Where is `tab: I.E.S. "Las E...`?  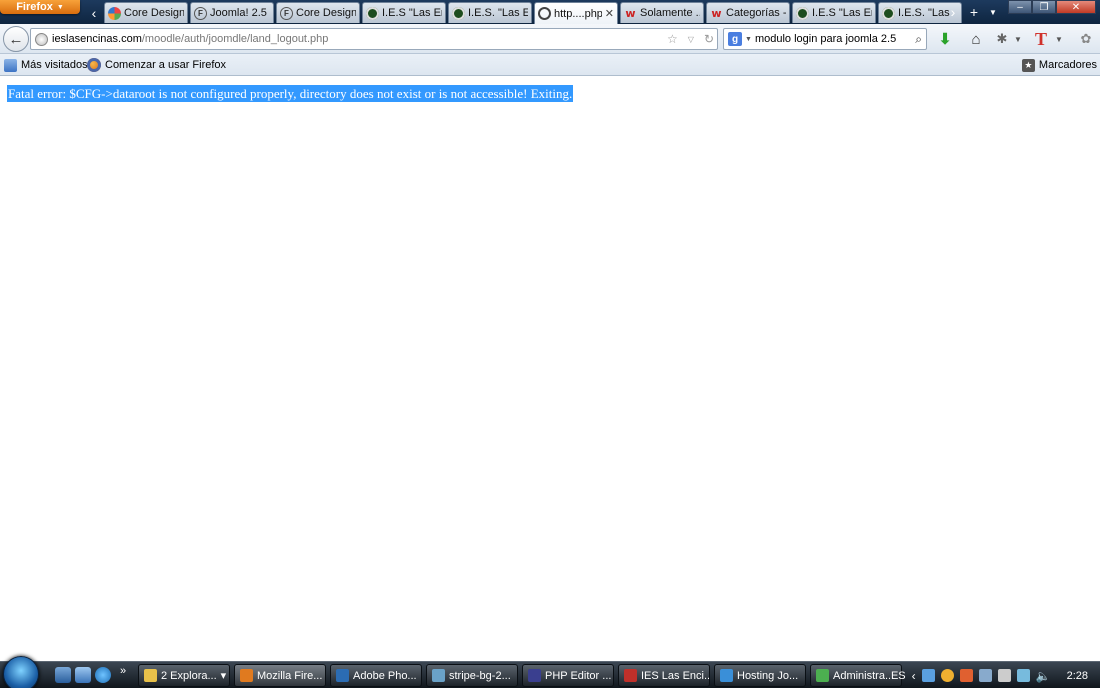 tab: I.E.S. "Las E... is located at coordinates (490, 12).